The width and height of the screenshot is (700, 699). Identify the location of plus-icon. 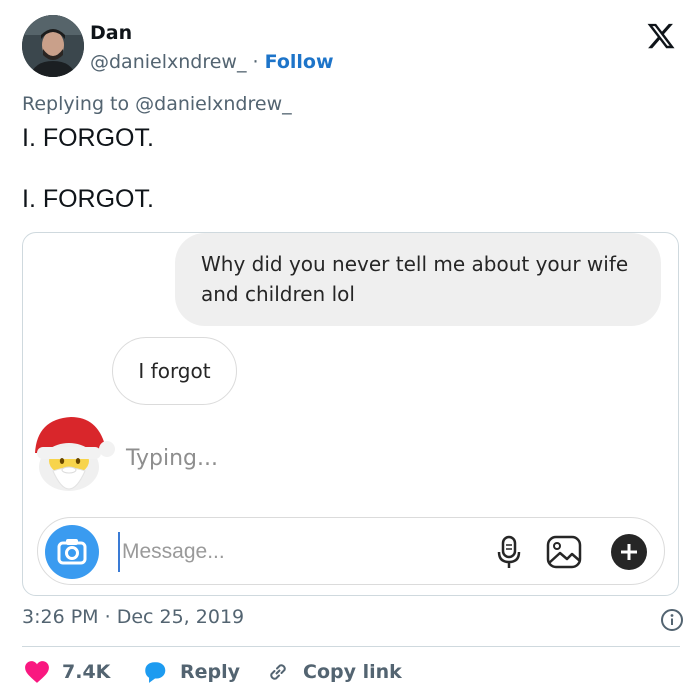
(629, 552).